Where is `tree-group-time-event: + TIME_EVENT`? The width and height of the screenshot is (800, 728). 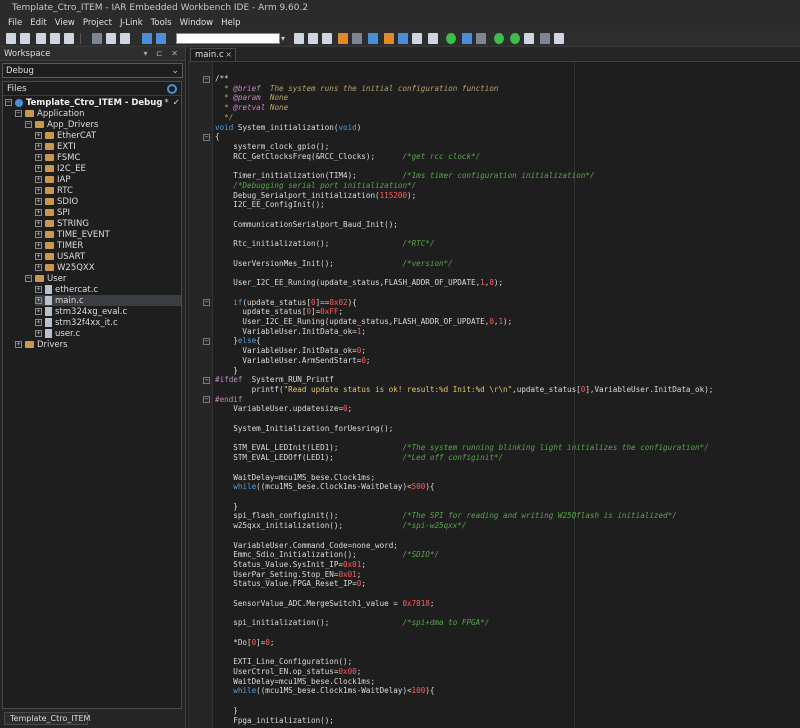 tree-group-time-event: + TIME_EVENT is located at coordinates (72, 234).